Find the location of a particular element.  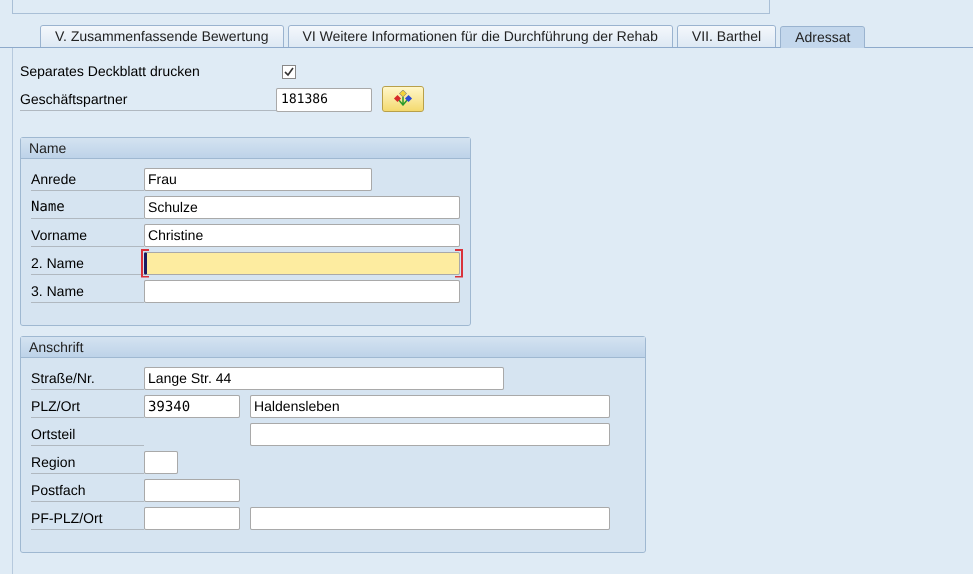

tab: Adressat is located at coordinates (823, 37).